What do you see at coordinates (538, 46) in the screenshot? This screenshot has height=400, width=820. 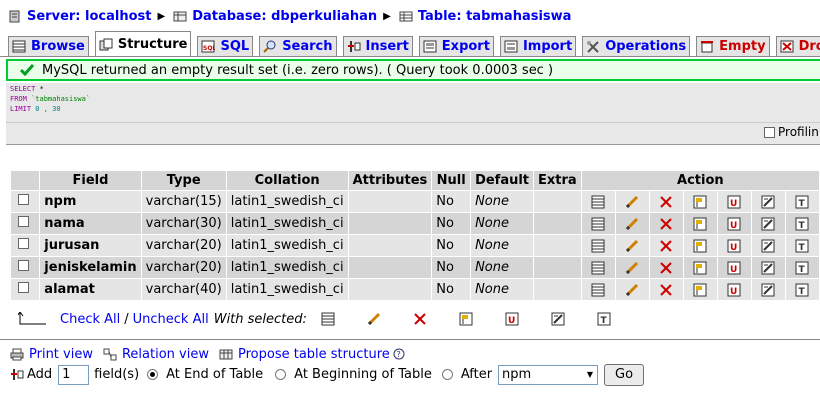 I see `tab-import: Import` at bounding box center [538, 46].